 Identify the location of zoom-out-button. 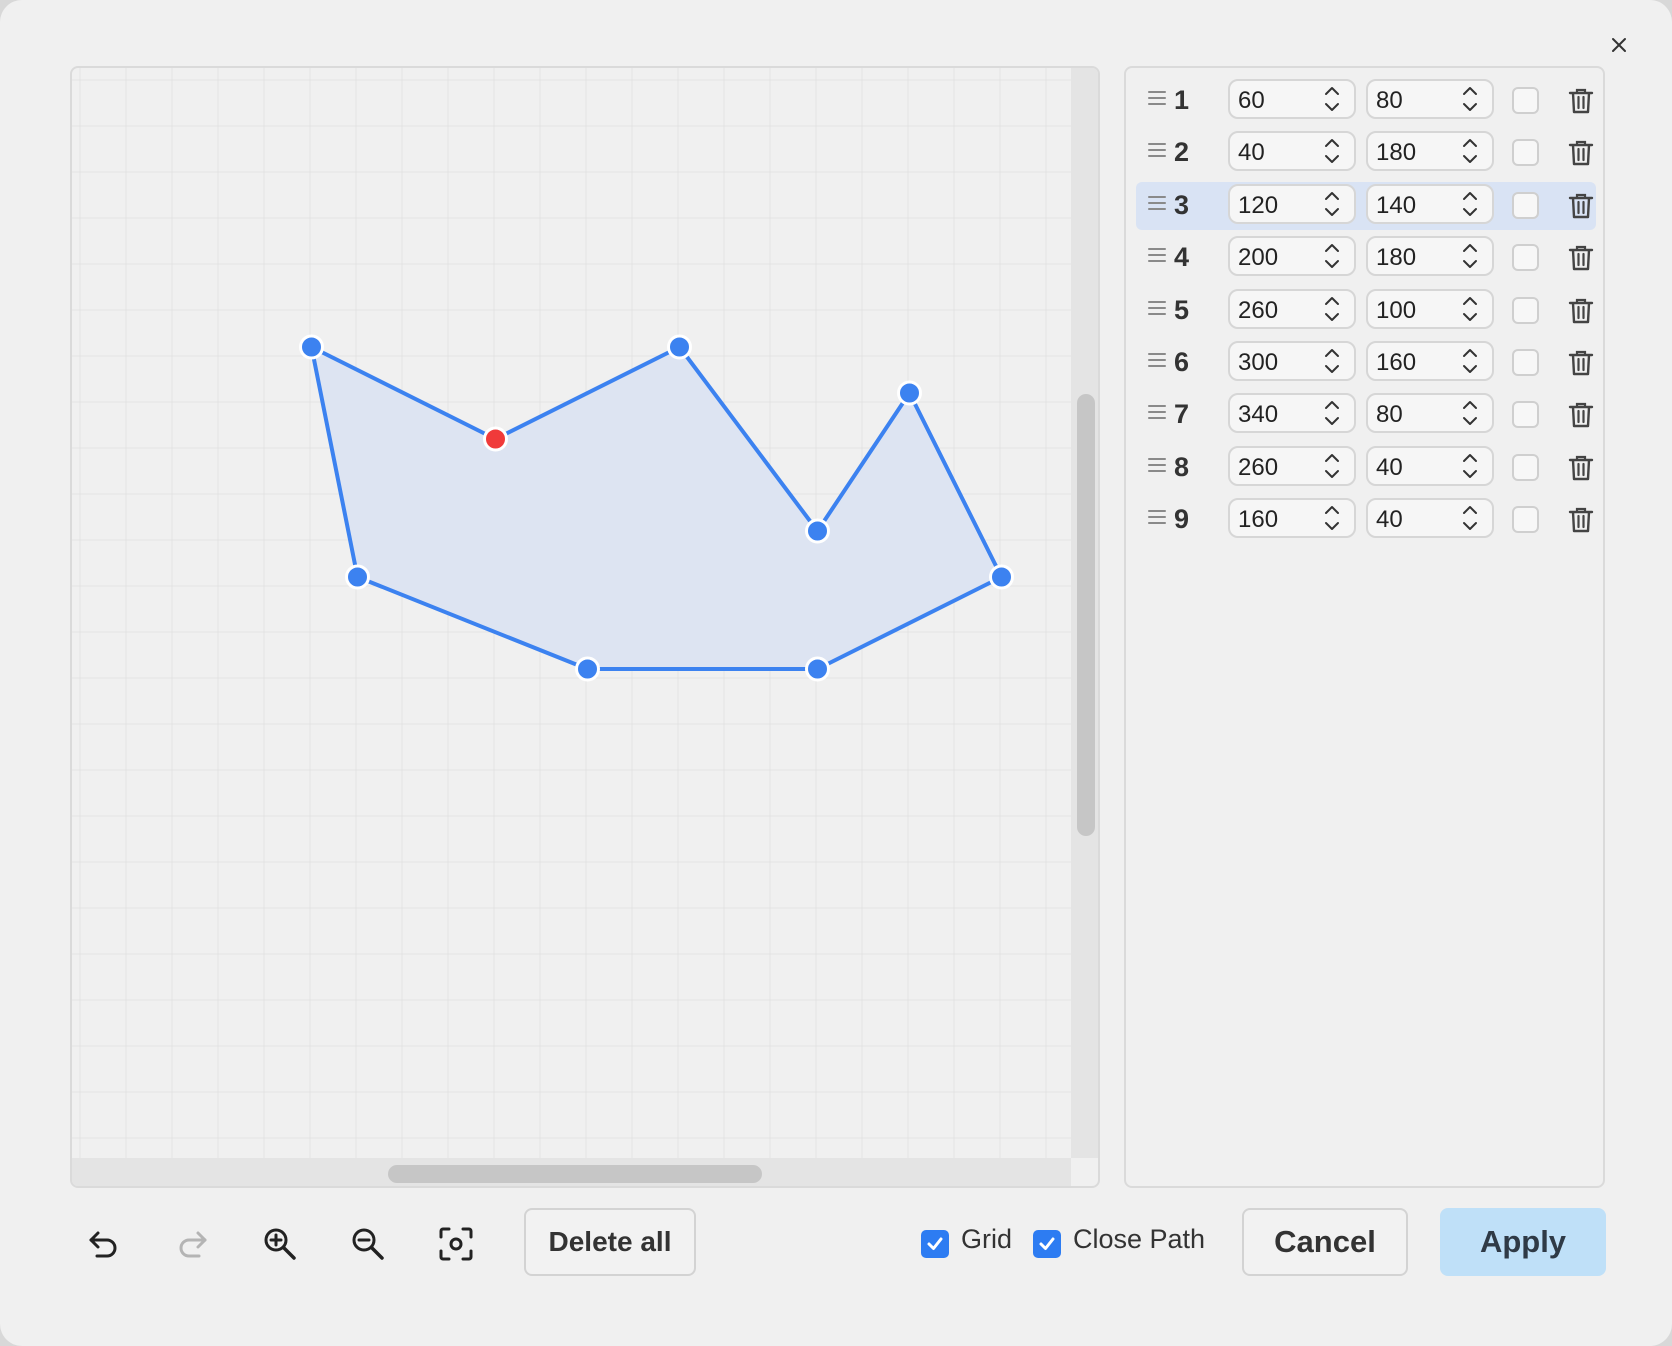
(368, 1244).